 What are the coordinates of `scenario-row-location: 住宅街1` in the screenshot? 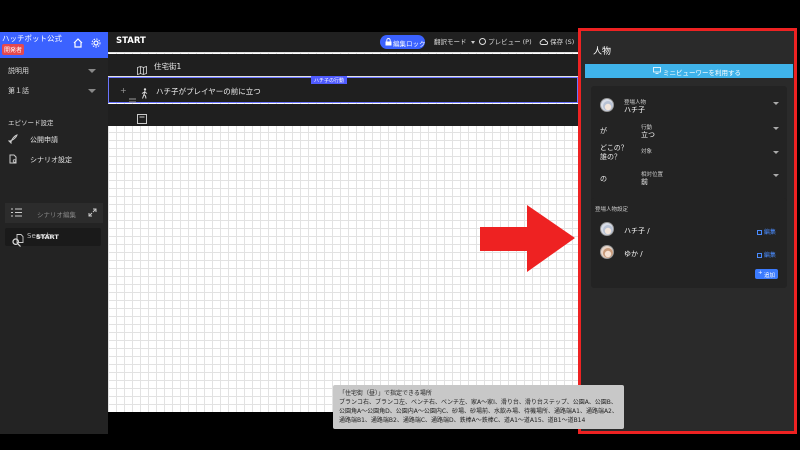 It's located at (343, 65).